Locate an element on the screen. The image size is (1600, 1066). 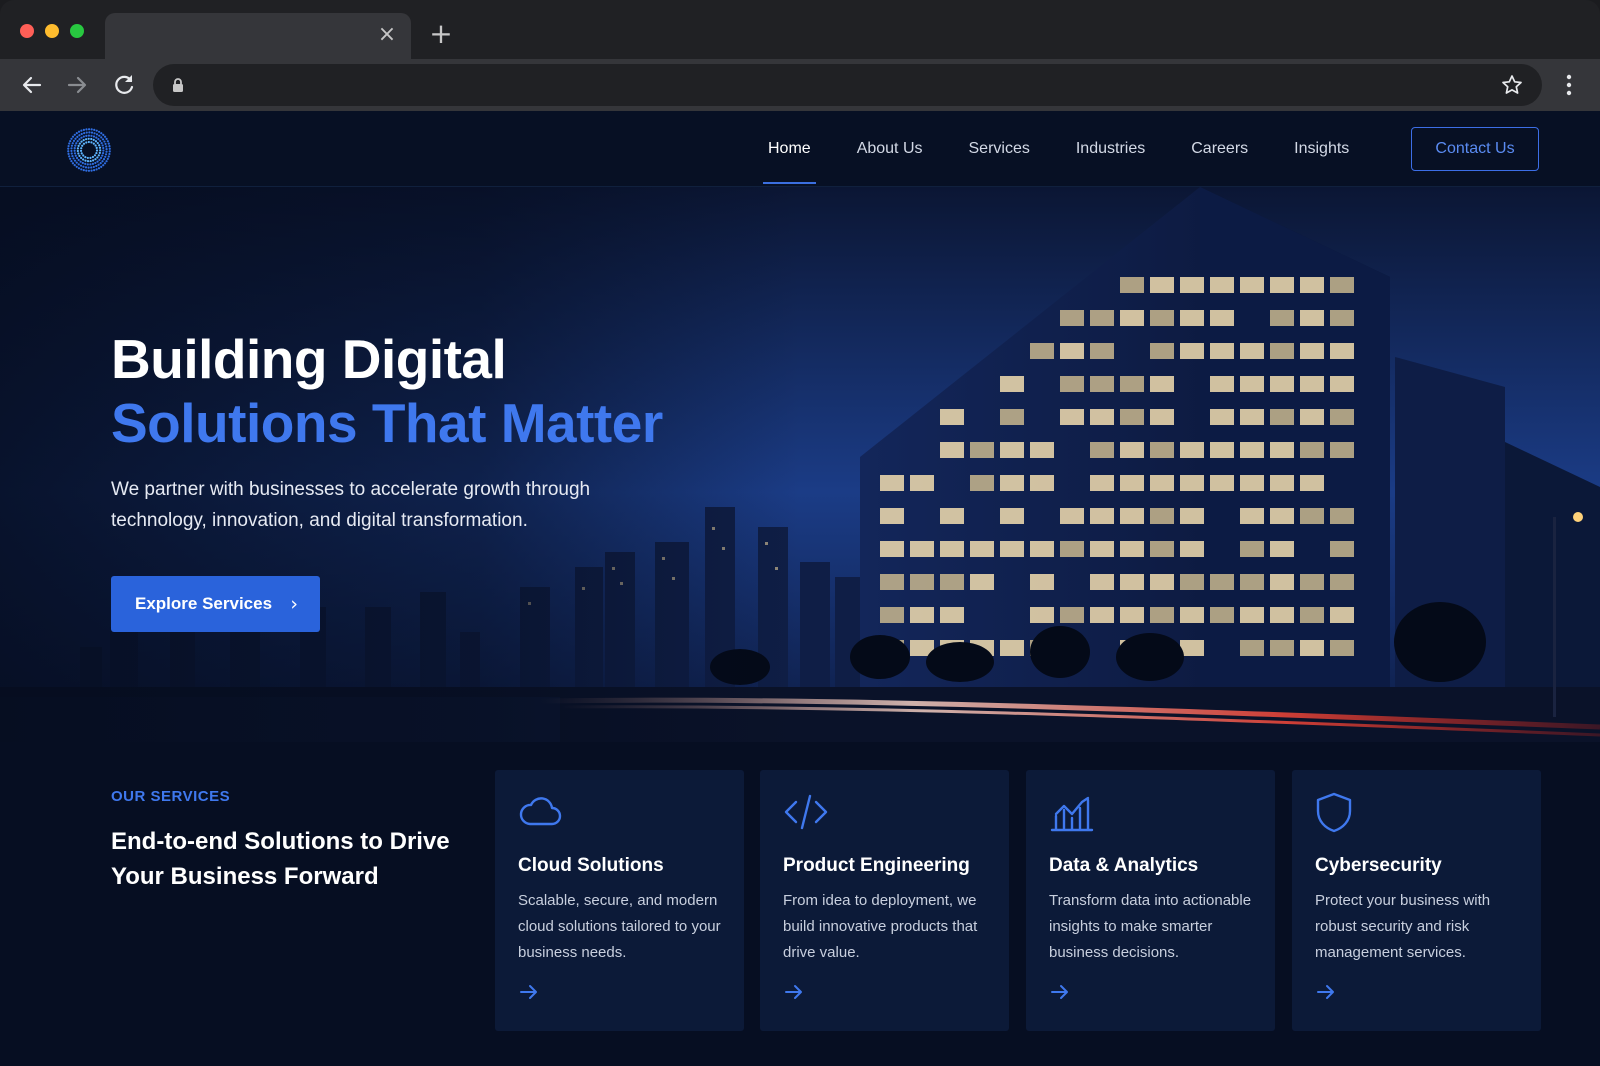
reload-icon is located at coordinates (124, 85).